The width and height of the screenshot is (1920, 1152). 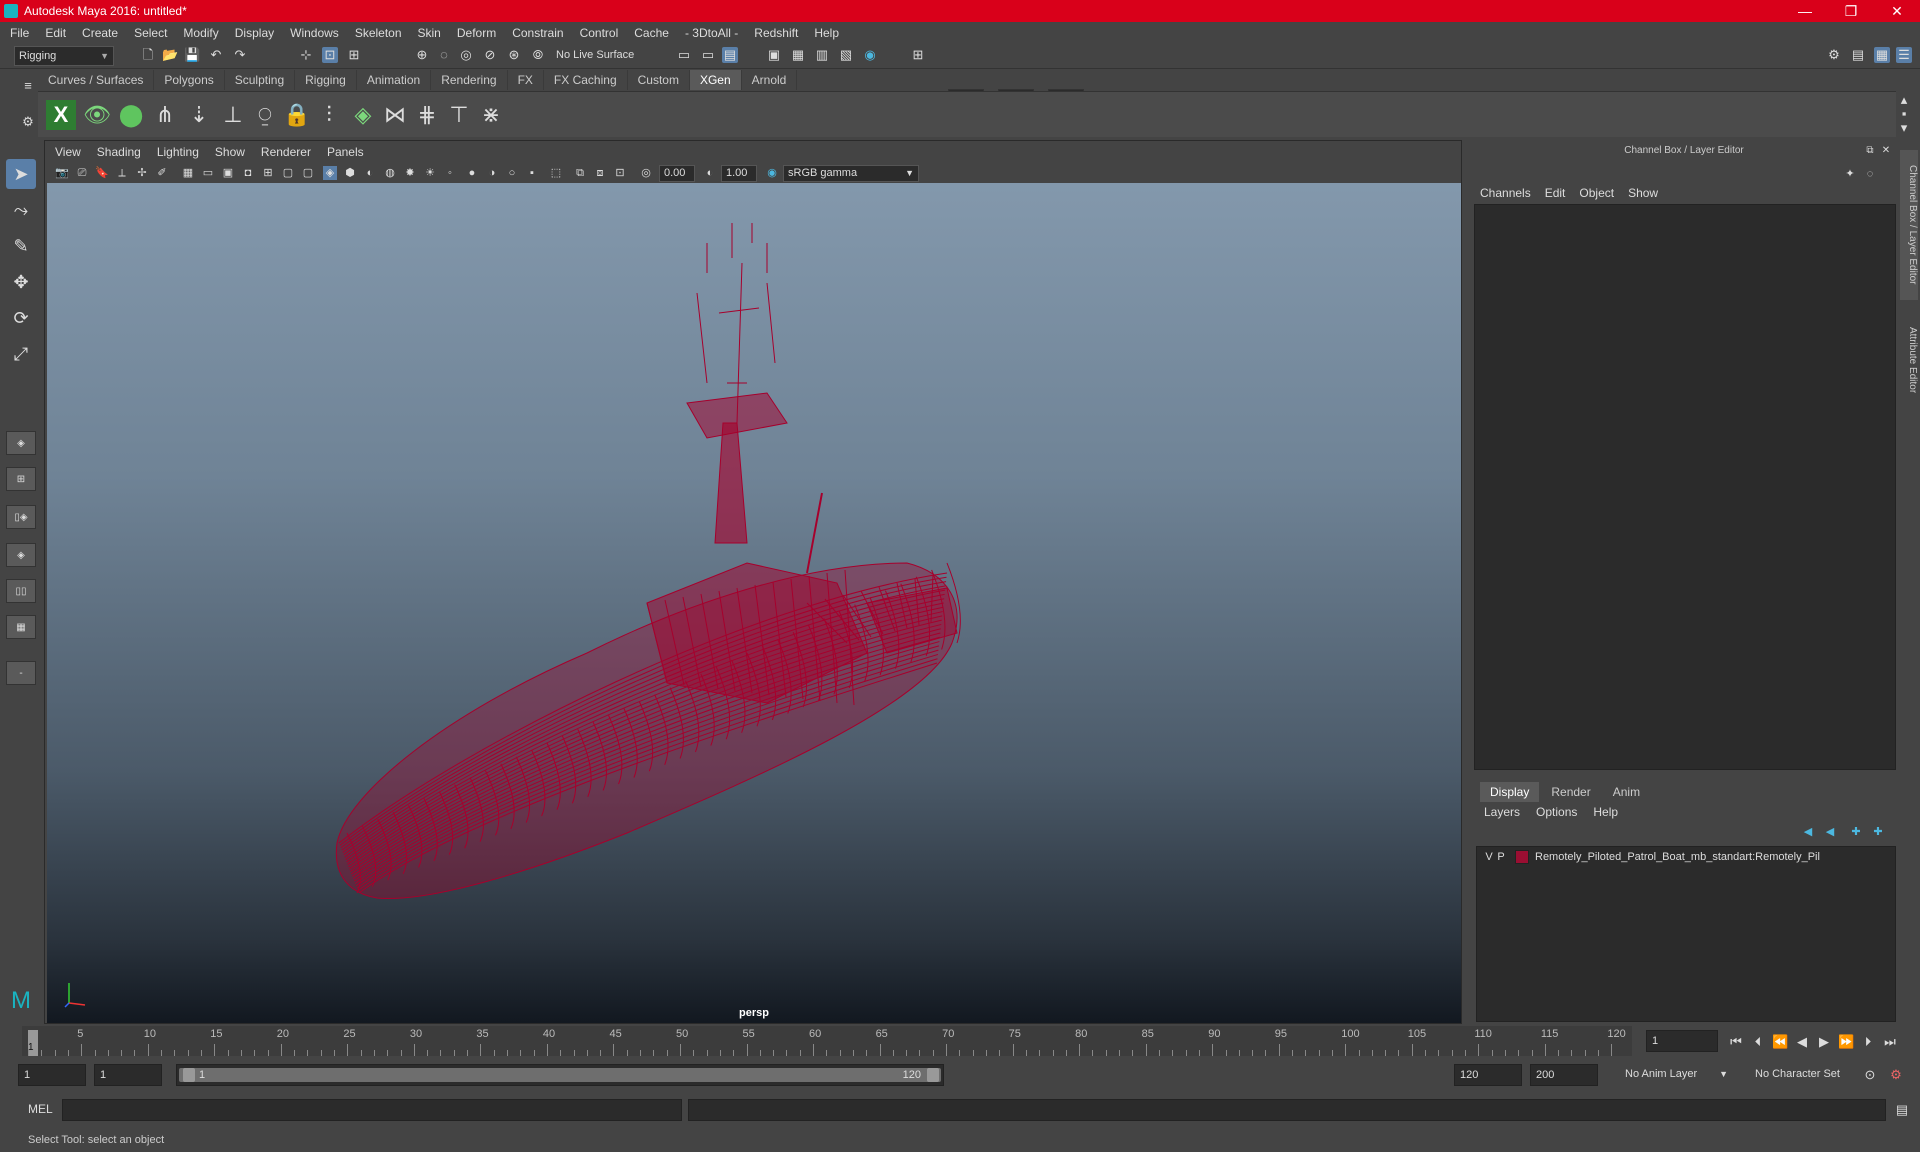 I want to click on character-set-dropdown: No Character Set, so click(x=1810, y=1075).